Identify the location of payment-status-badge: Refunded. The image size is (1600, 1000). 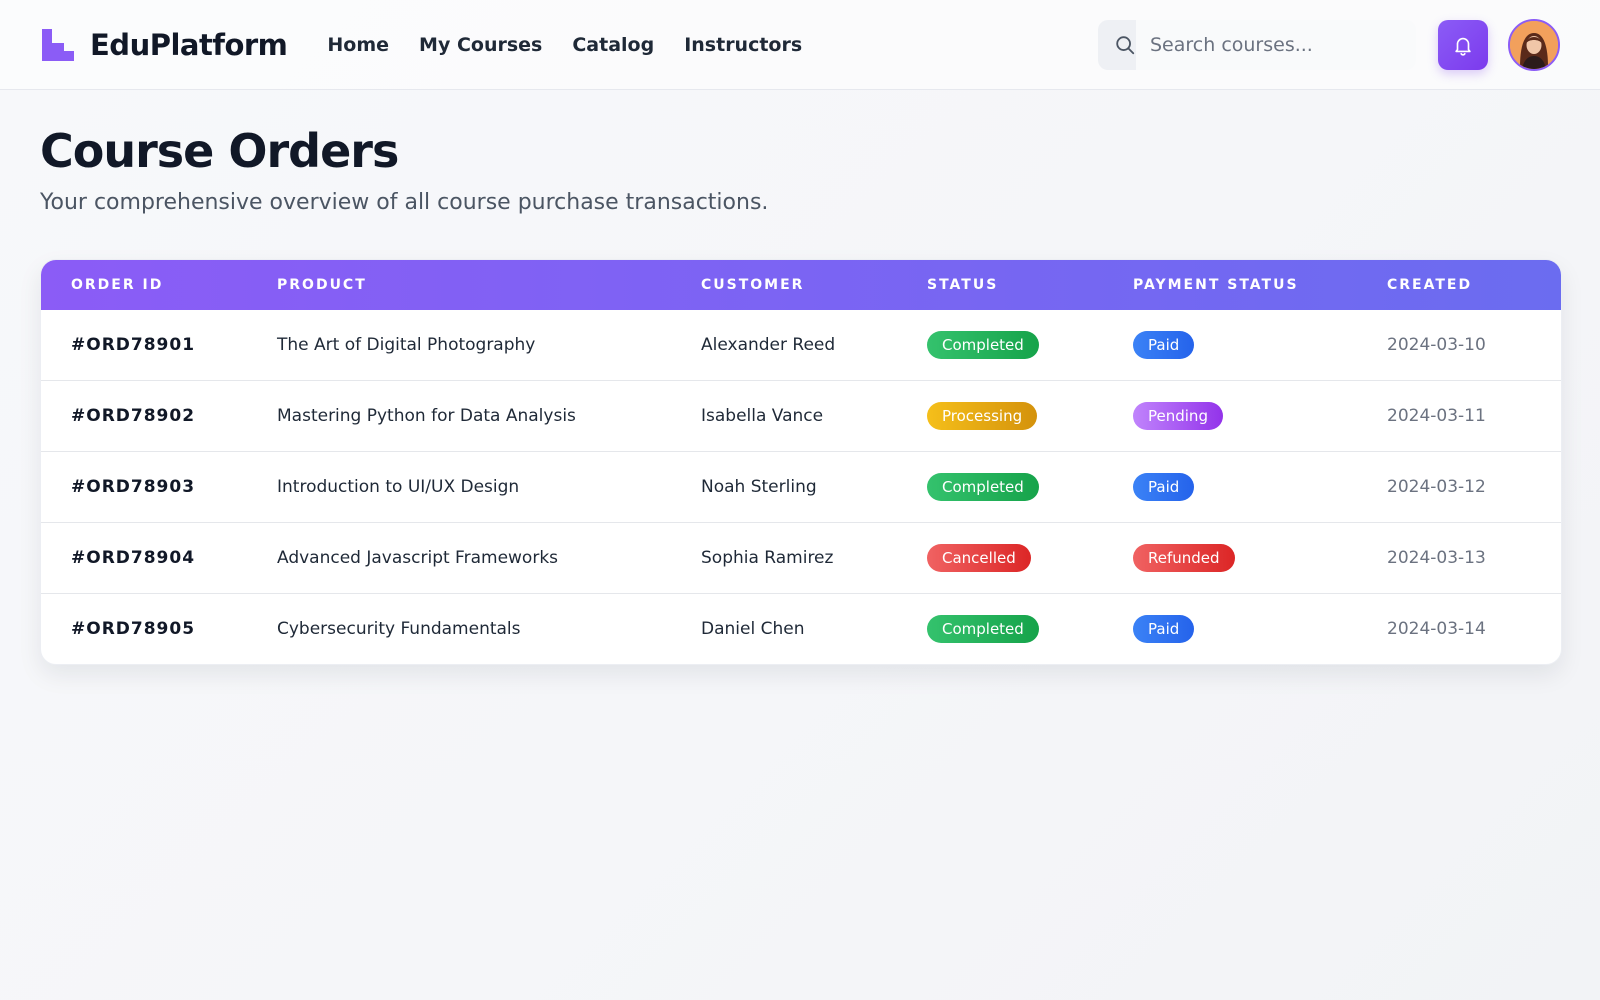
(1184, 558).